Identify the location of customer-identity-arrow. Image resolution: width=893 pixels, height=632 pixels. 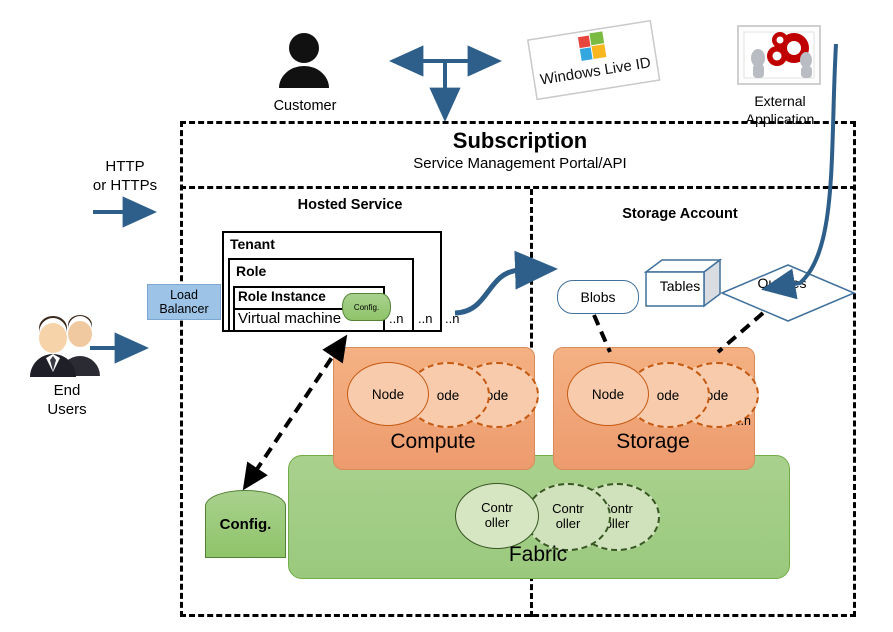
(446, 84).